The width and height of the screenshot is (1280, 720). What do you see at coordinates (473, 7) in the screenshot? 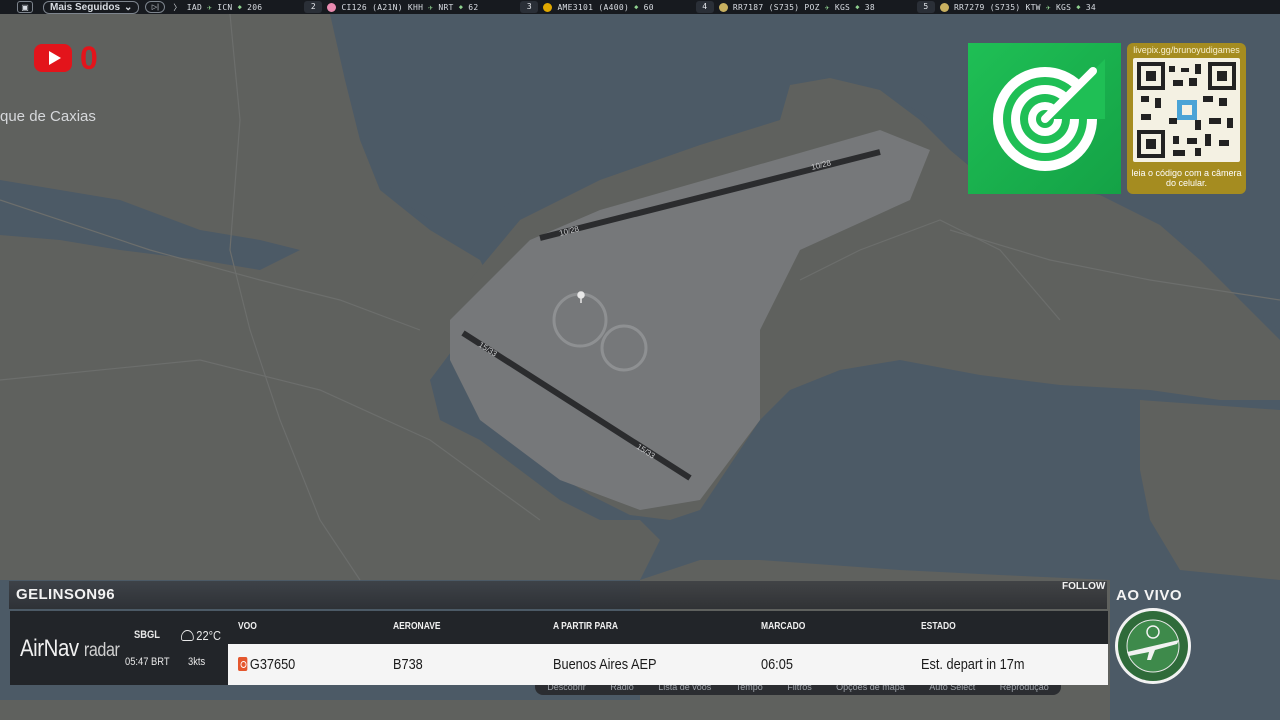
I see `ticker-count: 62` at bounding box center [473, 7].